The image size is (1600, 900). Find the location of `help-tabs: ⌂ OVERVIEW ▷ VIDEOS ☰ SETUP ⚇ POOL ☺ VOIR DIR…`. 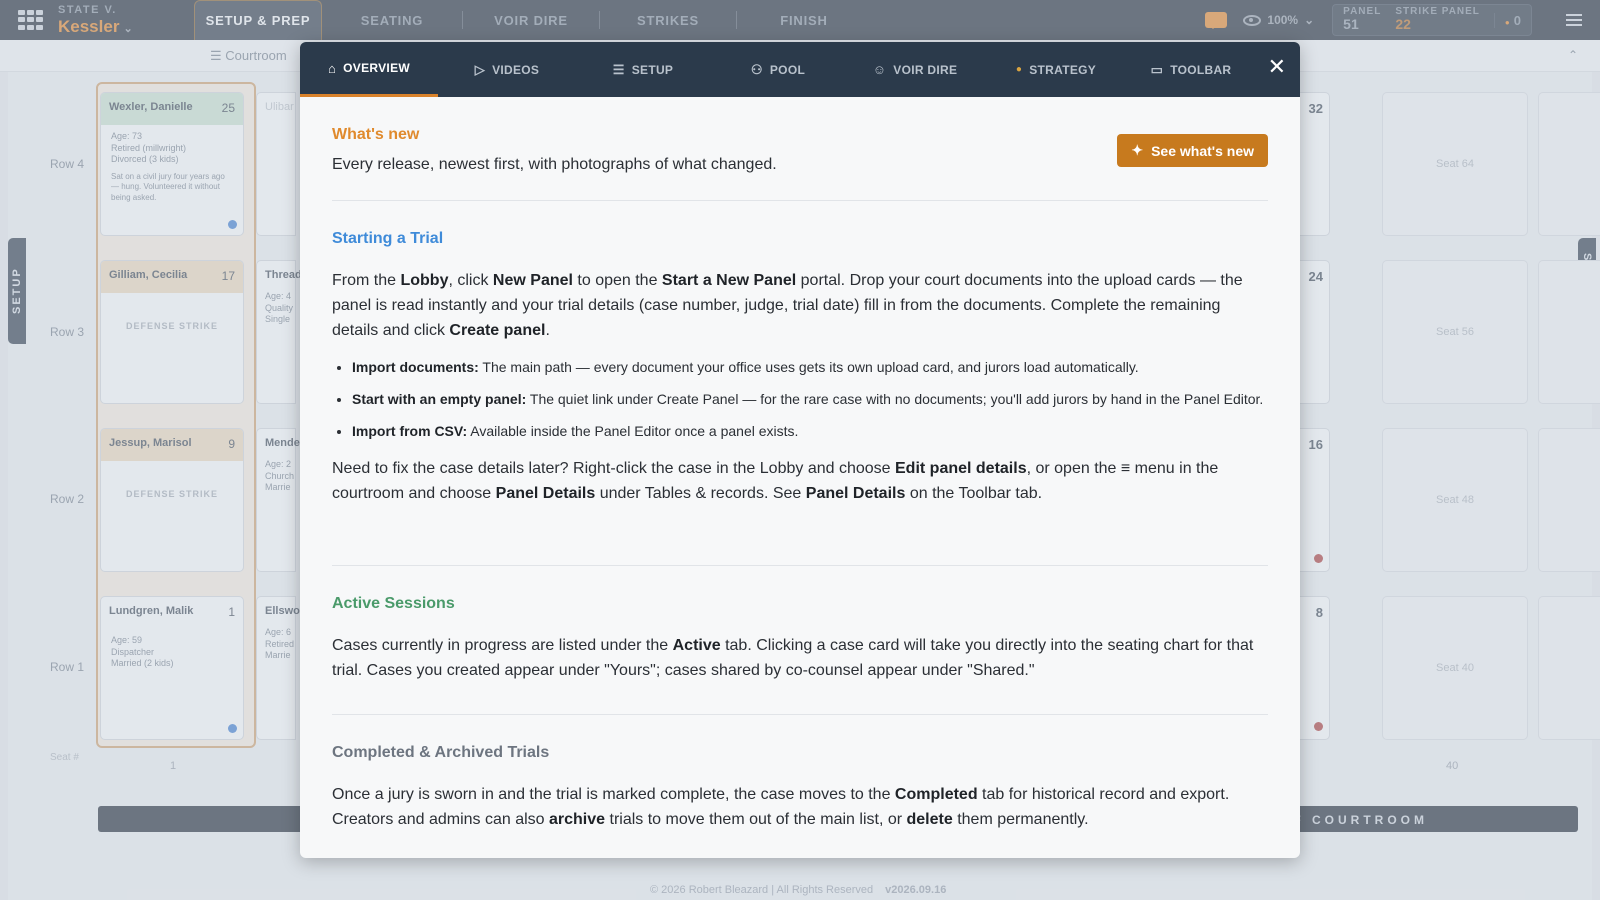

help-tabs: ⌂ OVERVIEW ▷ VIDEOS ☰ SETUP ⚇ POOL ☺ VOIR DIR… is located at coordinates (800, 69).